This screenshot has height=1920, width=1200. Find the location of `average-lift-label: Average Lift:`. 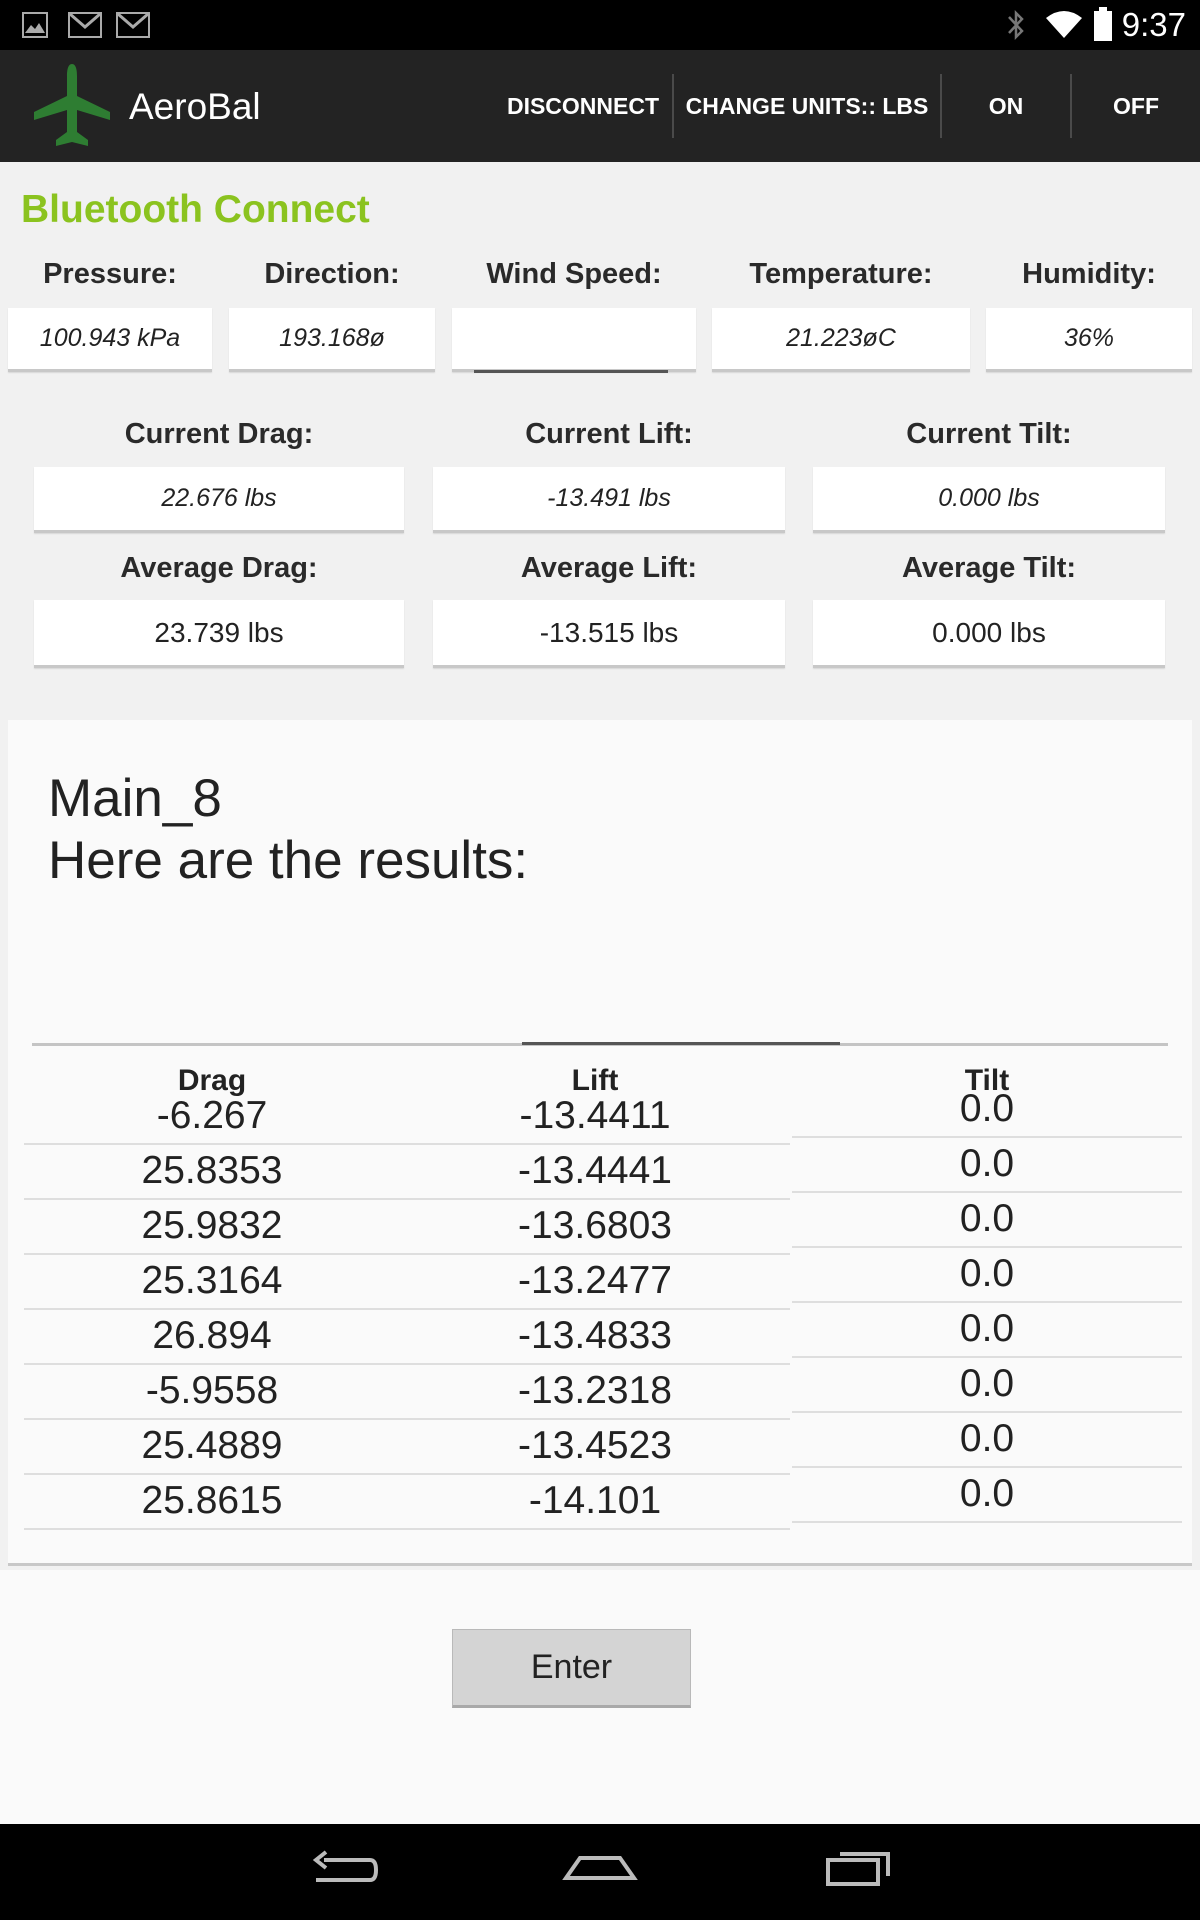

average-lift-label: Average Lift: is located at coordinates (609, 568).